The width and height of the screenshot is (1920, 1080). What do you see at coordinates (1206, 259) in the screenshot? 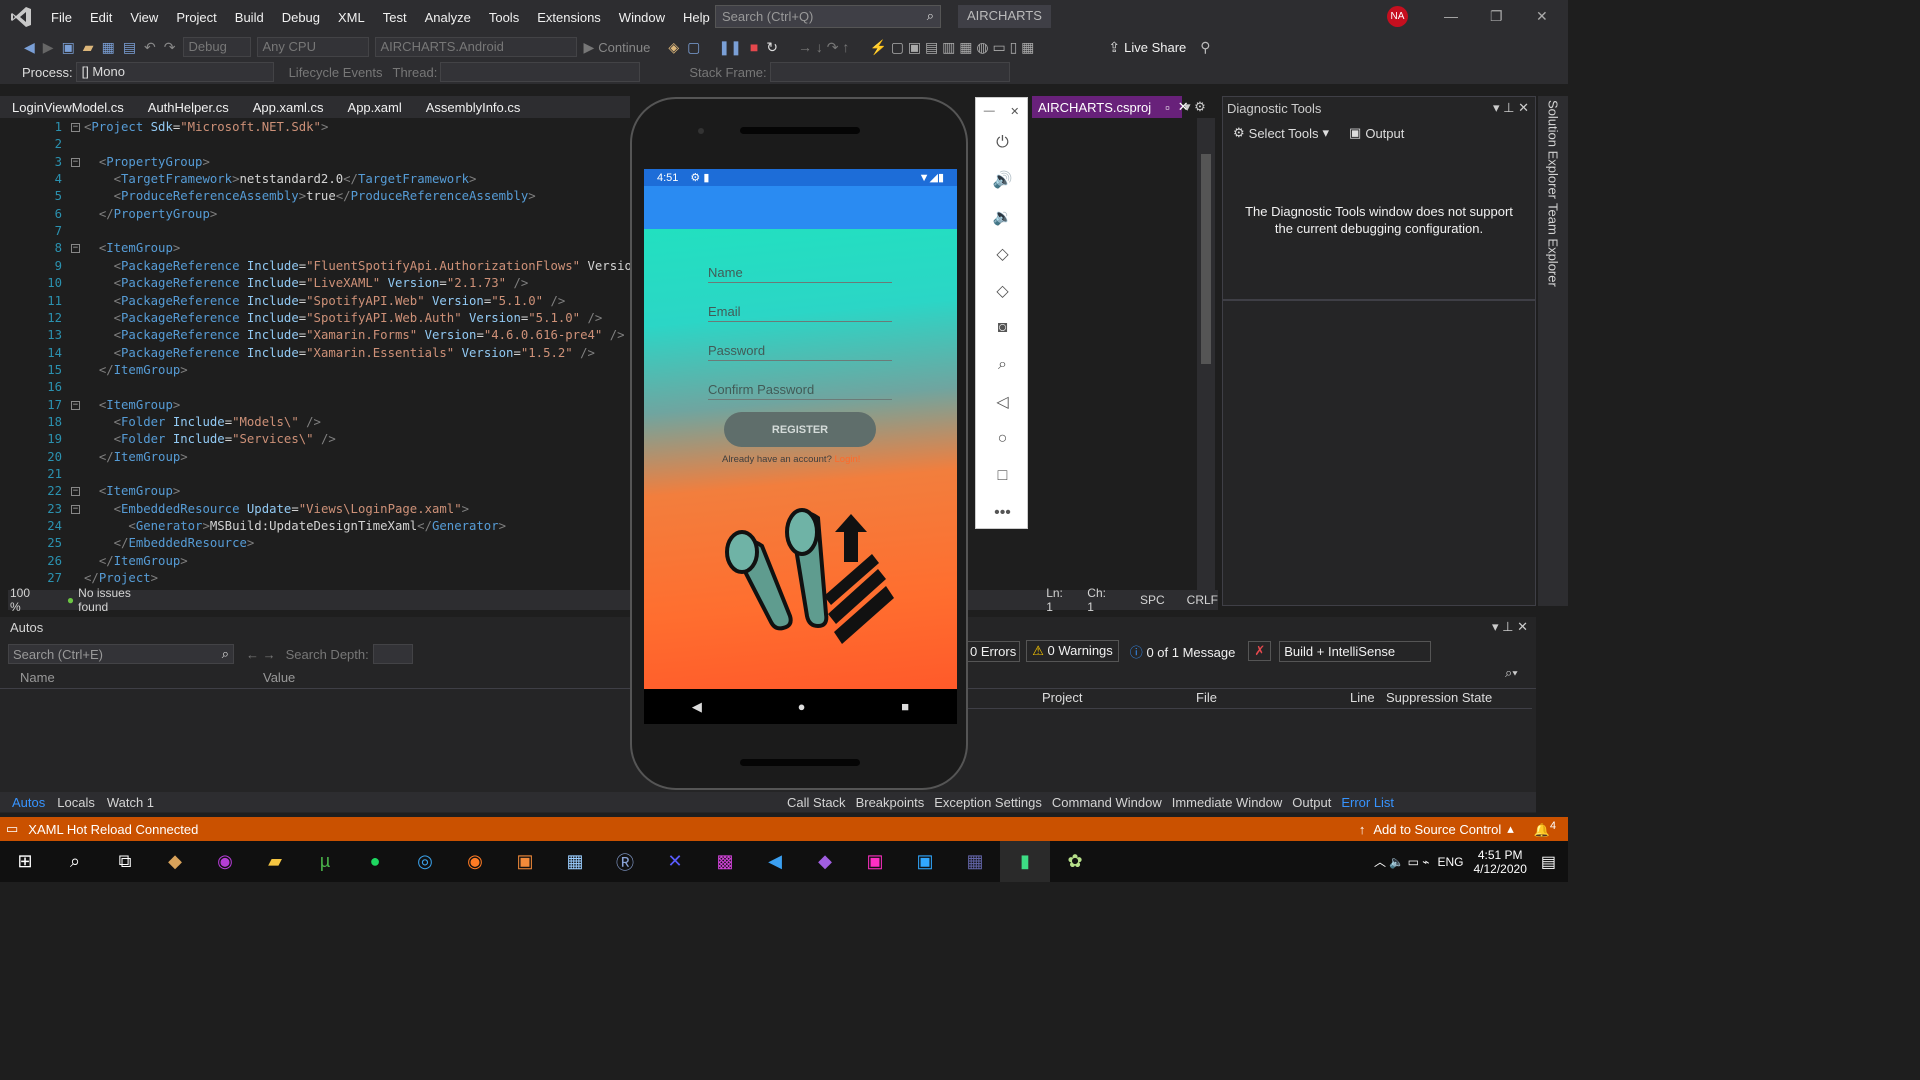
I see `scroll-thumb` at bounding box center [1206, 259].